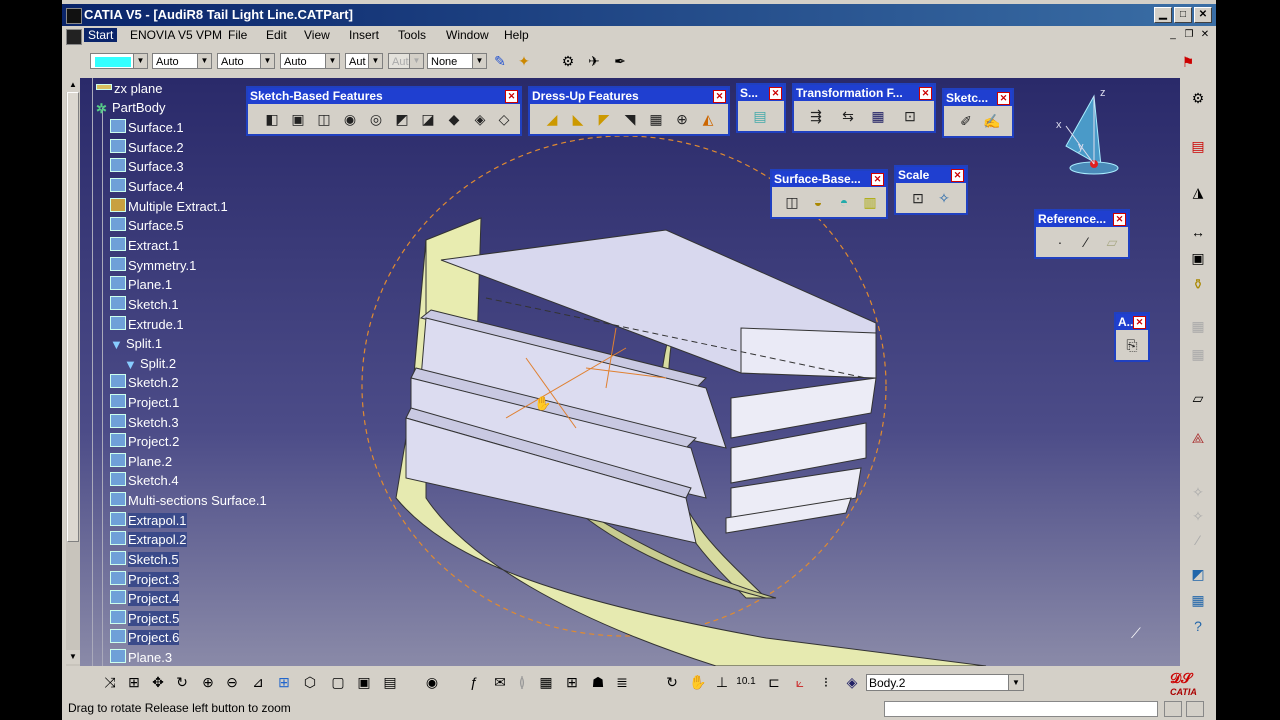 This screenshot has width=1280, height=720. What do you see at coordinates (258, 682) in the screenshot?
I see `normal-view-icon: ⊿` at bounding box center [258, 682].